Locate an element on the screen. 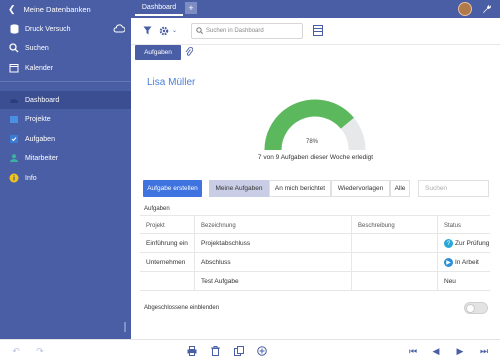 This screenshot has height=361, width=500. print-icon is located at coordinates (192, 351).